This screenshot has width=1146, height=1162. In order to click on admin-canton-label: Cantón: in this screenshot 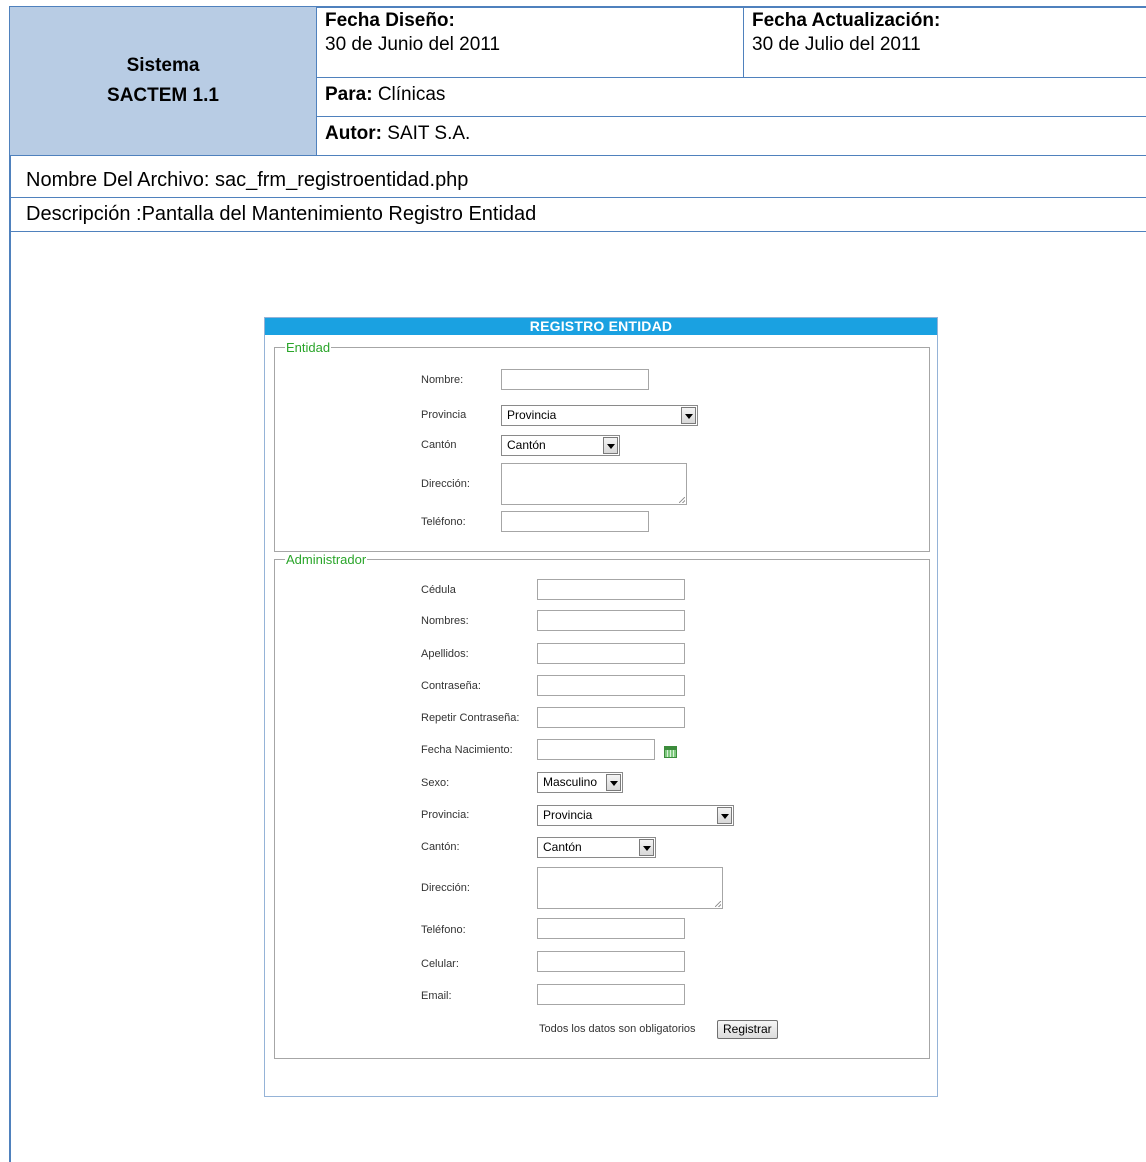, I will do `click(440, 847)`.